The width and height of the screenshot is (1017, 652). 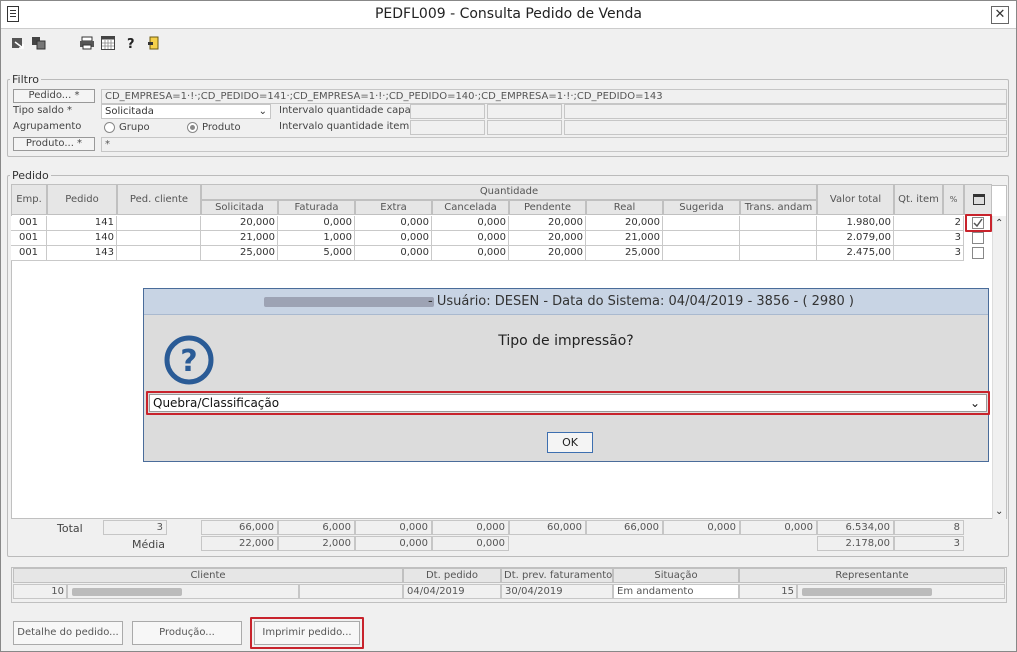 What do you see at coordinates (470, 527) in the screenshot?
I see `total-cancelada: 0,000` at bounding box center [470, 527].